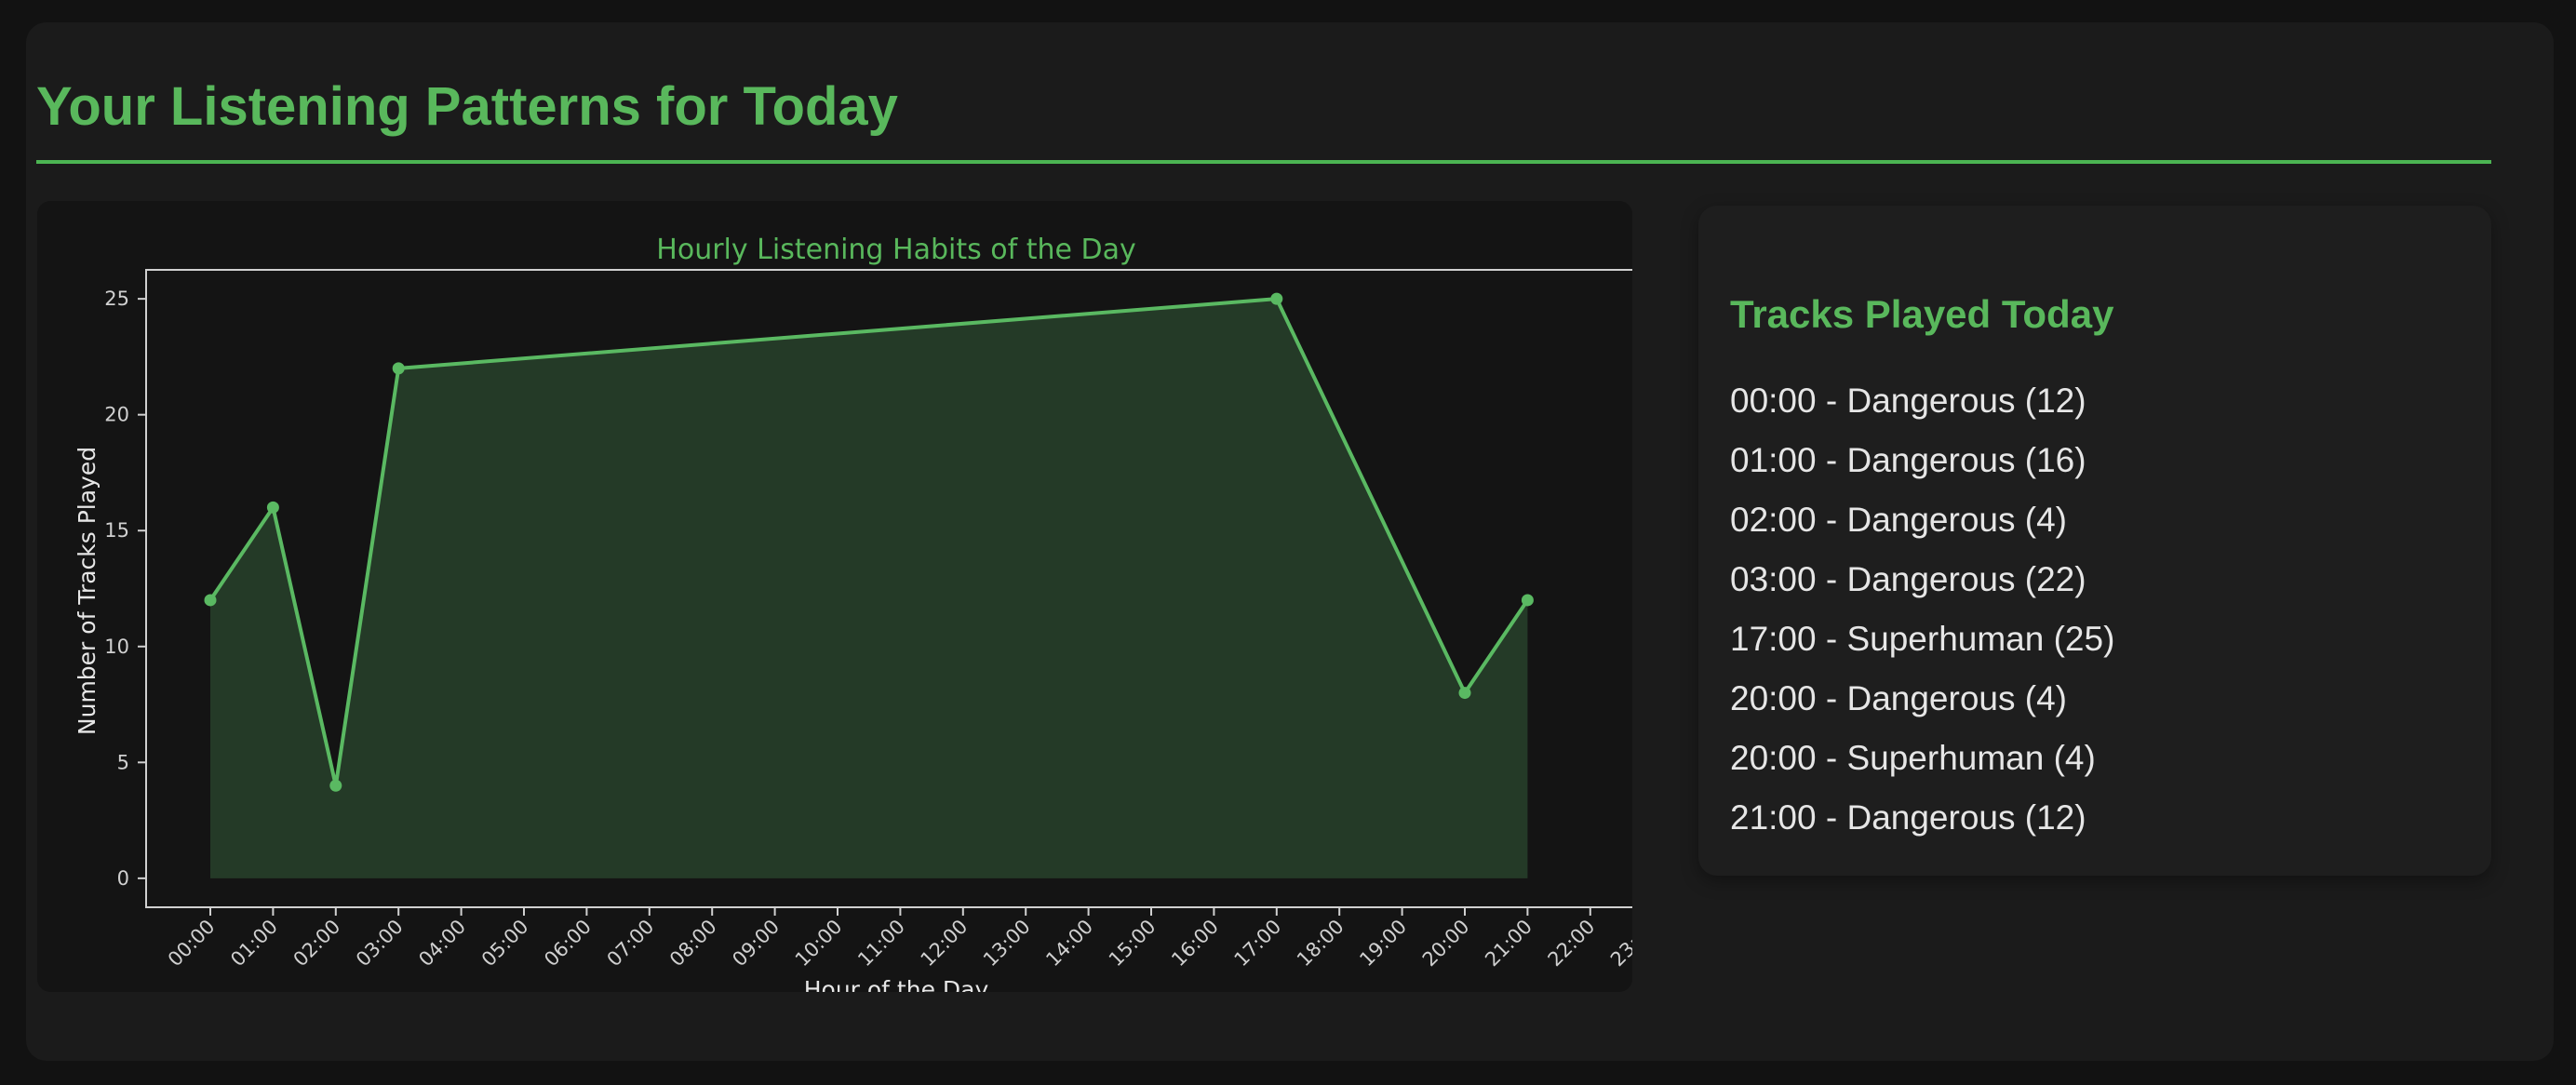  I want to click on x-tick-label: 01:00, so click(254, 943).